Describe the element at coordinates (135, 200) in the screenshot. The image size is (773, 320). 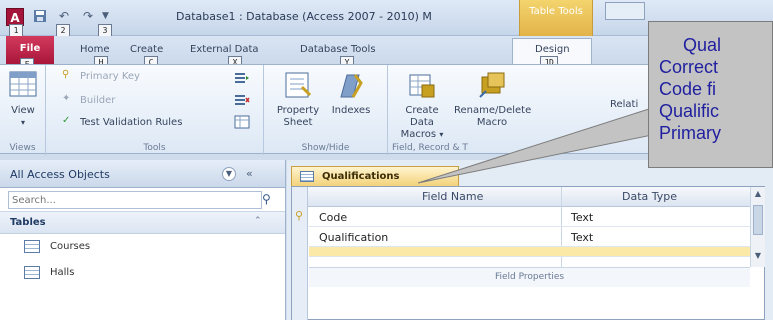
I see `nav-search-input` at that location.